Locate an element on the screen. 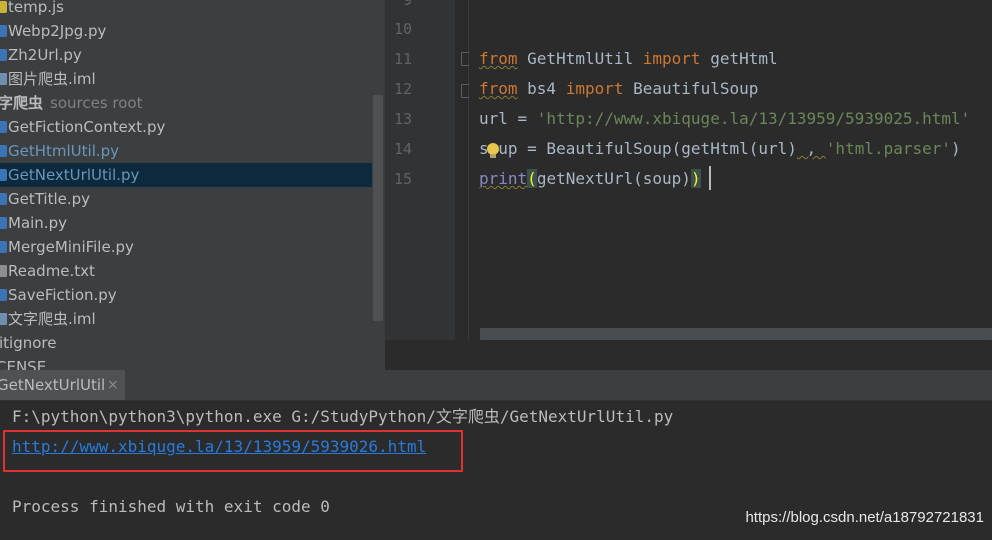 The height and width of the screenshot is (540, 992). tree-item-temp-js: temp.js is located at coordinates (186, 9).